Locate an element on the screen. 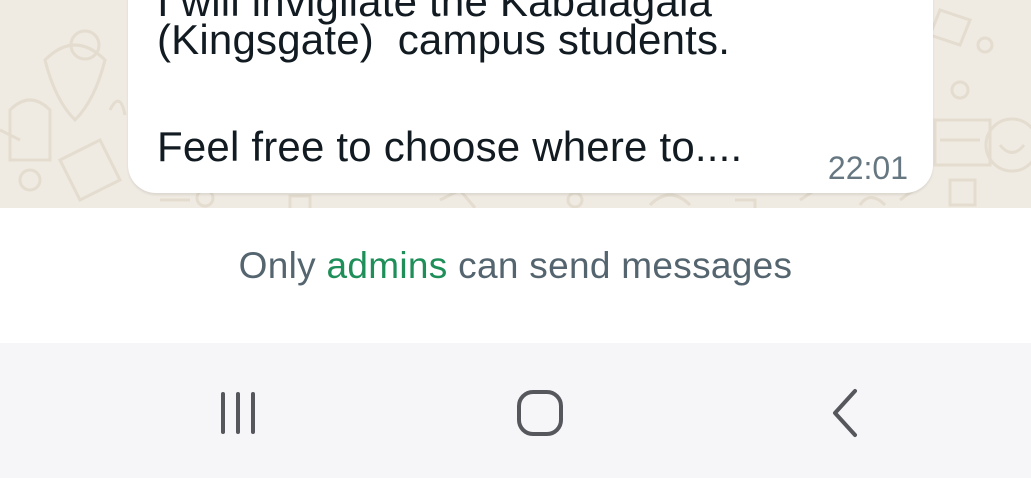 The image size is (1031, 478). message-text-line: (Kingsgate) campus students. is located at coordinates (444, 39).